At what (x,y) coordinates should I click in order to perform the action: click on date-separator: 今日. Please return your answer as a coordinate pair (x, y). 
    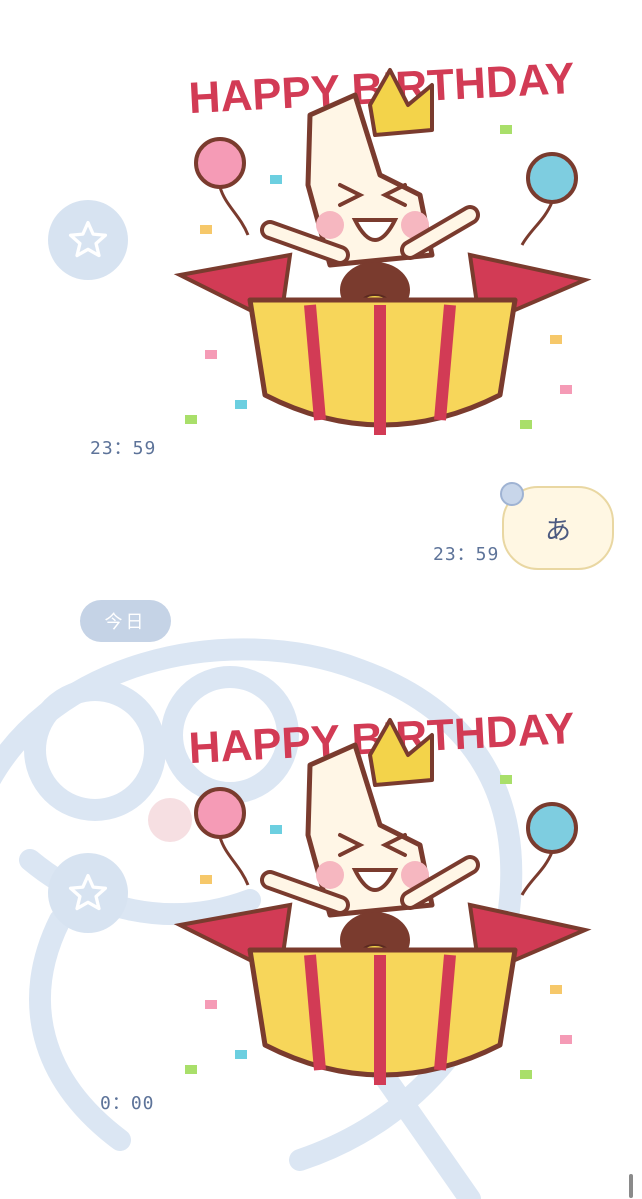
    Looking at the image, I should click on (125, 621).